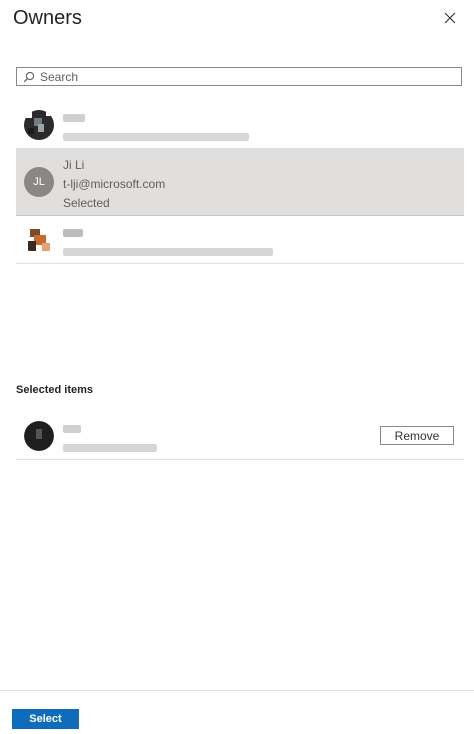 The image size is (474, 734). I want to click on avatar-initials: JL, so click(39, 182).